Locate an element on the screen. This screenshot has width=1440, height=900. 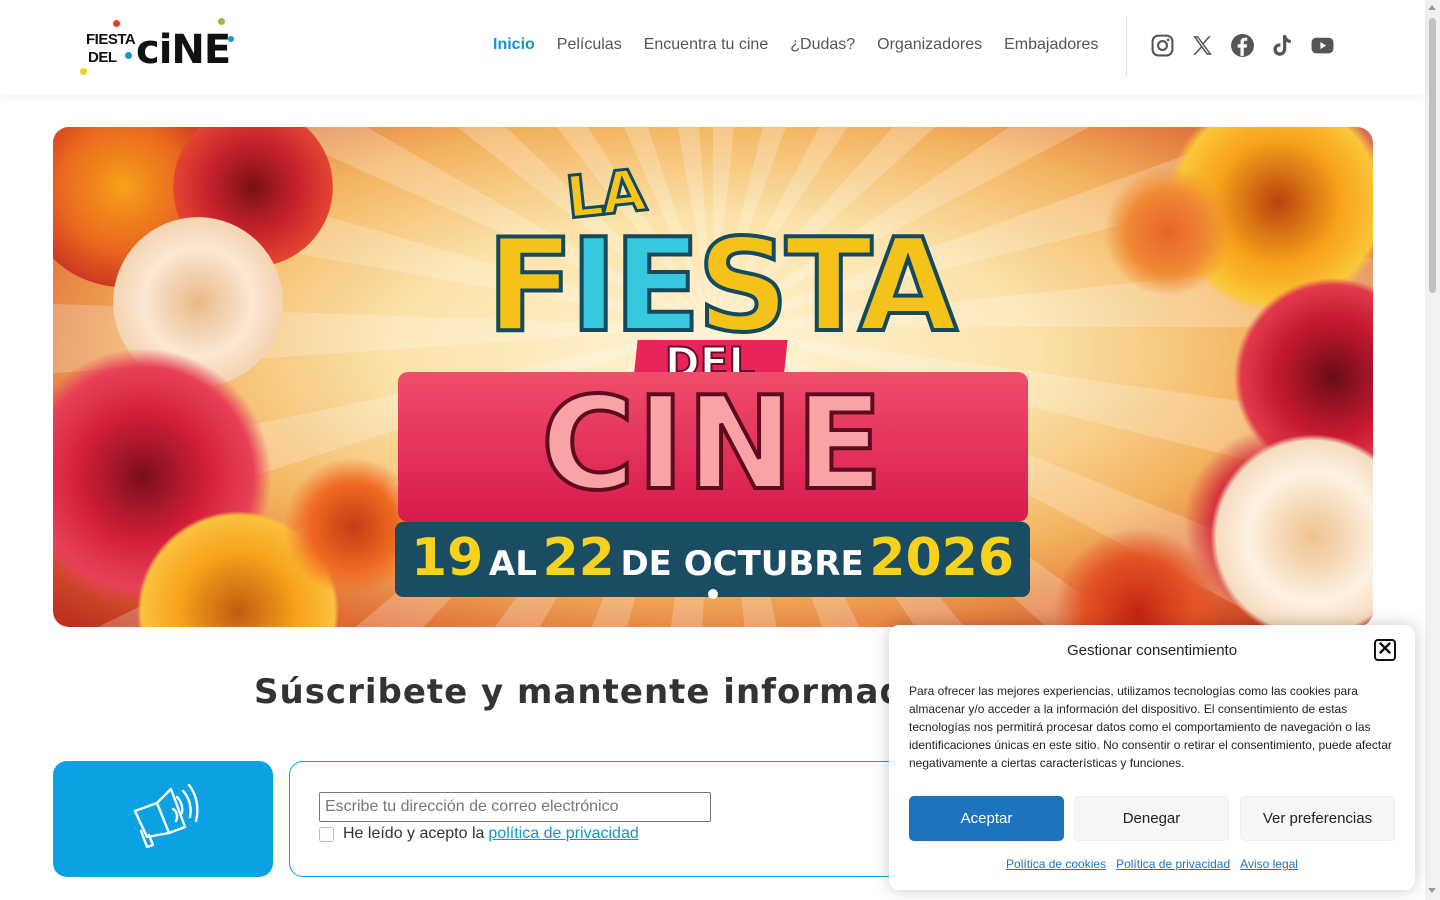
nav-item-peliculas: Películas is located at coordinates (589, 45).